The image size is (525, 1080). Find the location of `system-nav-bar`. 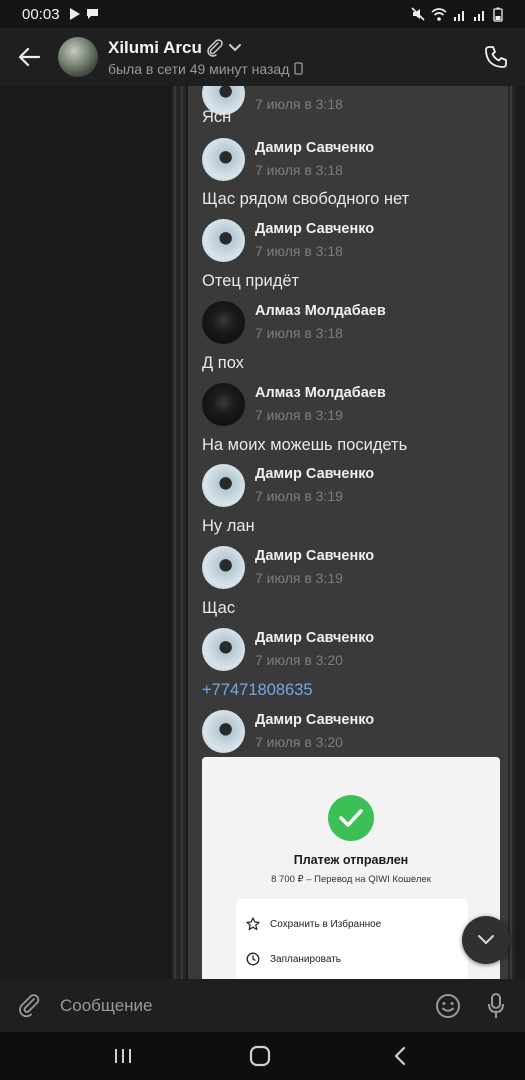

system-nav-bar is located at coordinates (262, 1056).